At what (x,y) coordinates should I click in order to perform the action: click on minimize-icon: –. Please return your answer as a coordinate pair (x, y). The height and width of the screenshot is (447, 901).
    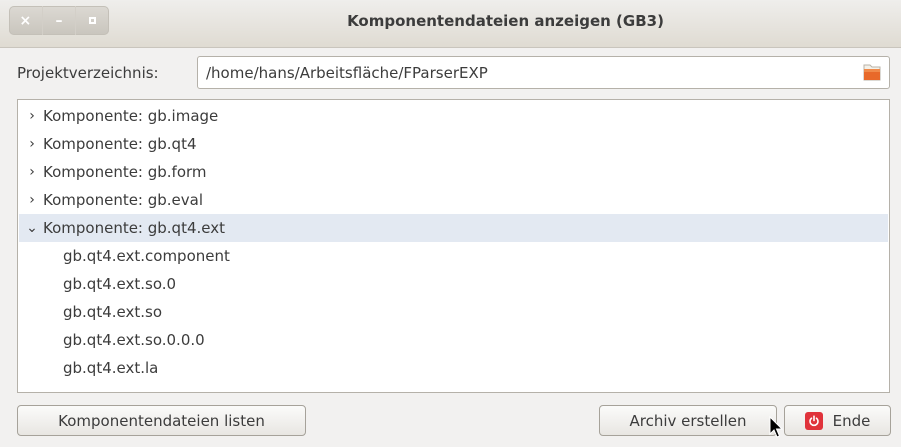
    Looking at the image, I should click on (59, 20).